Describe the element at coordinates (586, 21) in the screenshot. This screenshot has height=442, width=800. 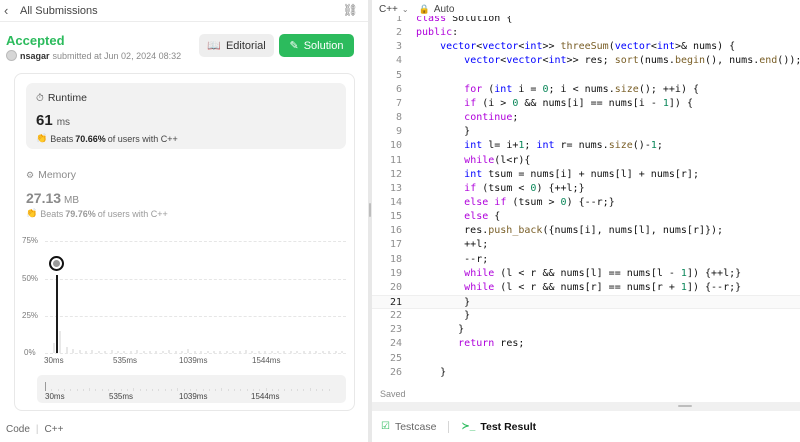
I see `code-line: 1 class Solution {` at that location.